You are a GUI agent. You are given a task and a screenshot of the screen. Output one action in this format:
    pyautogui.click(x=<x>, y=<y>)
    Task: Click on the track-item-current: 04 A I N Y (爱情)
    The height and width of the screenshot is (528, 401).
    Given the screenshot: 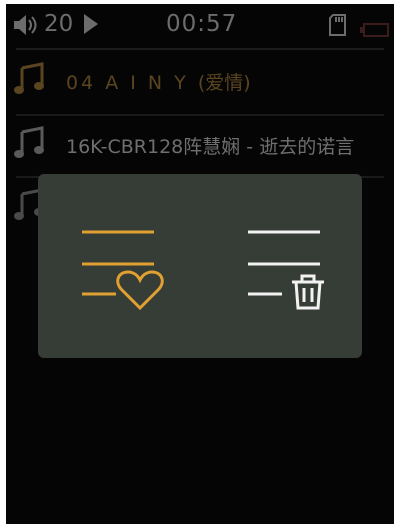 What is the action you would take?
    pyautogui.click(x=200, y=82)
    